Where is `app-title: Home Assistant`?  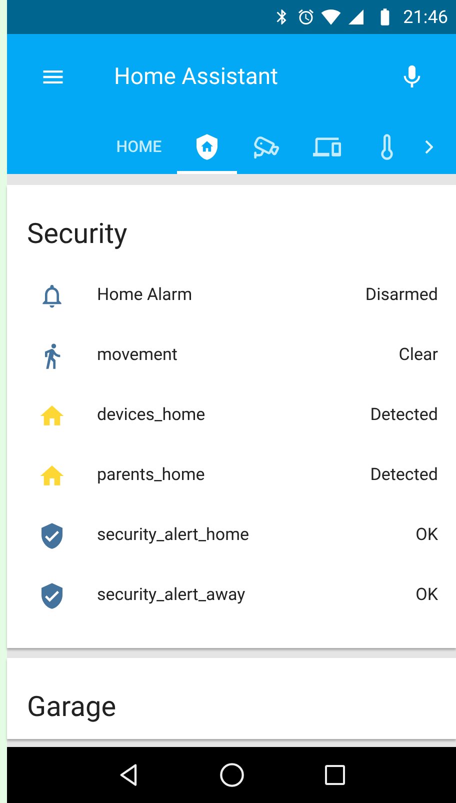 app-title: Home Assistant is located at coordinates (197, 77).